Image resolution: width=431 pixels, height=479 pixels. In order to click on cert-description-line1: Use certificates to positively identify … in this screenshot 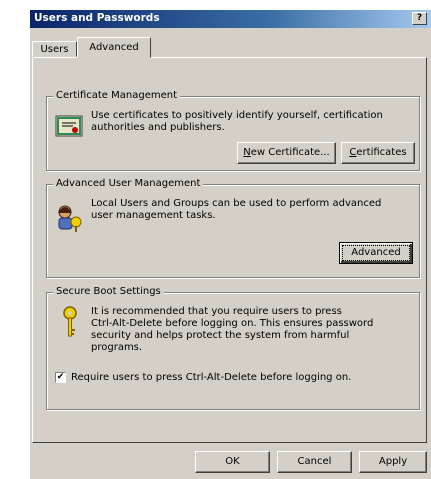, I will do `click(237, 115)`.